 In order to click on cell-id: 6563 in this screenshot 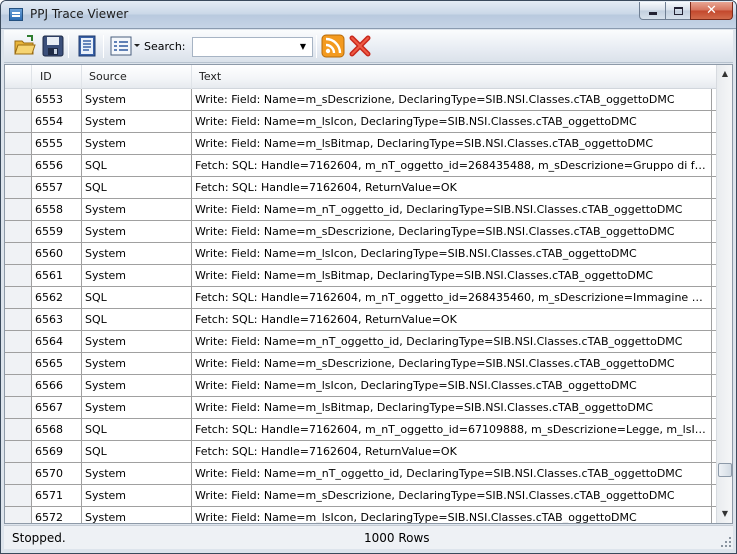, I will do `click(57, 319)`.